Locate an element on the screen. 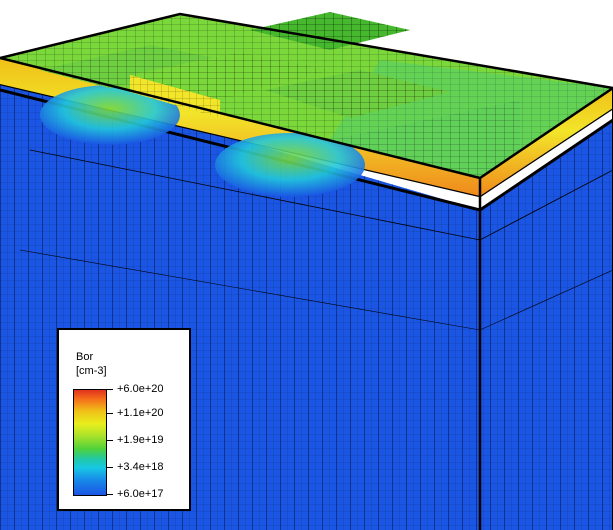 Image resolution: width=613 pixels, height=530 pixels. legend-tick-label: +6.0e+17 is located at coordinates (140, 494).